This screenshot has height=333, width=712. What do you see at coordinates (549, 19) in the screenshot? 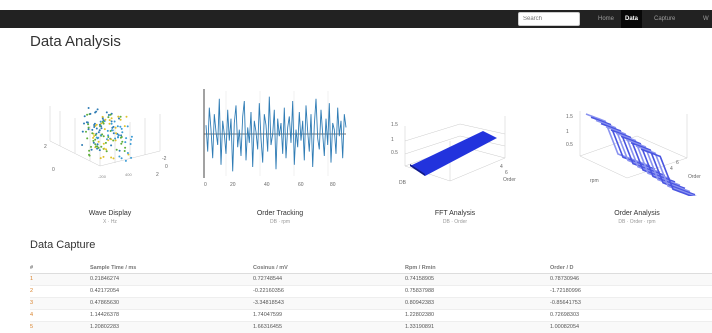
I see `search-input` at bounding box center [549, 19].